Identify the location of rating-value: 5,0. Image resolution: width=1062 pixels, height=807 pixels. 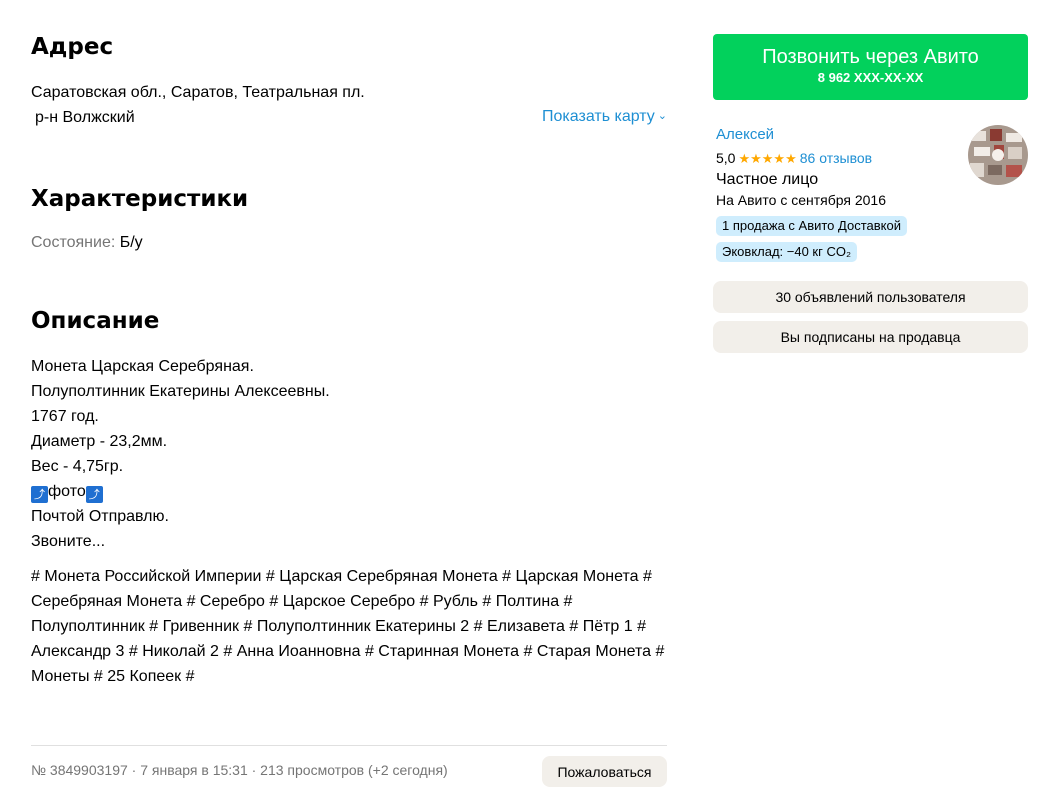
(726, 158).